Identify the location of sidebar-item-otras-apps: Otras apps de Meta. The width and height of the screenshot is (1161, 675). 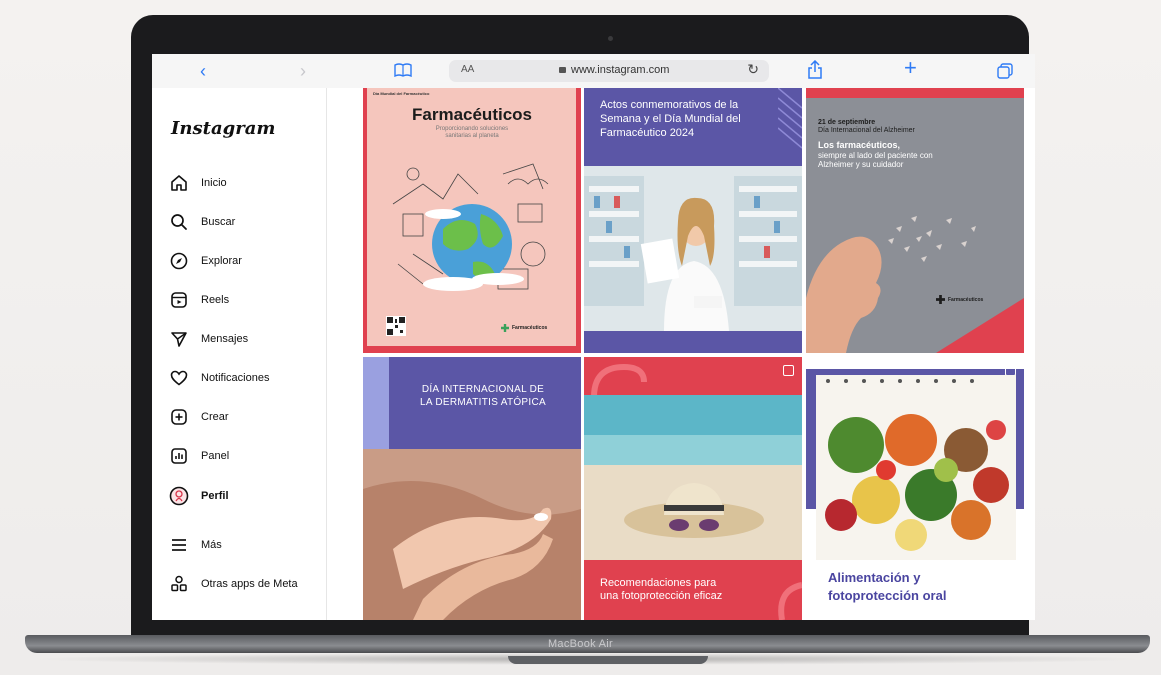
(233, 584).